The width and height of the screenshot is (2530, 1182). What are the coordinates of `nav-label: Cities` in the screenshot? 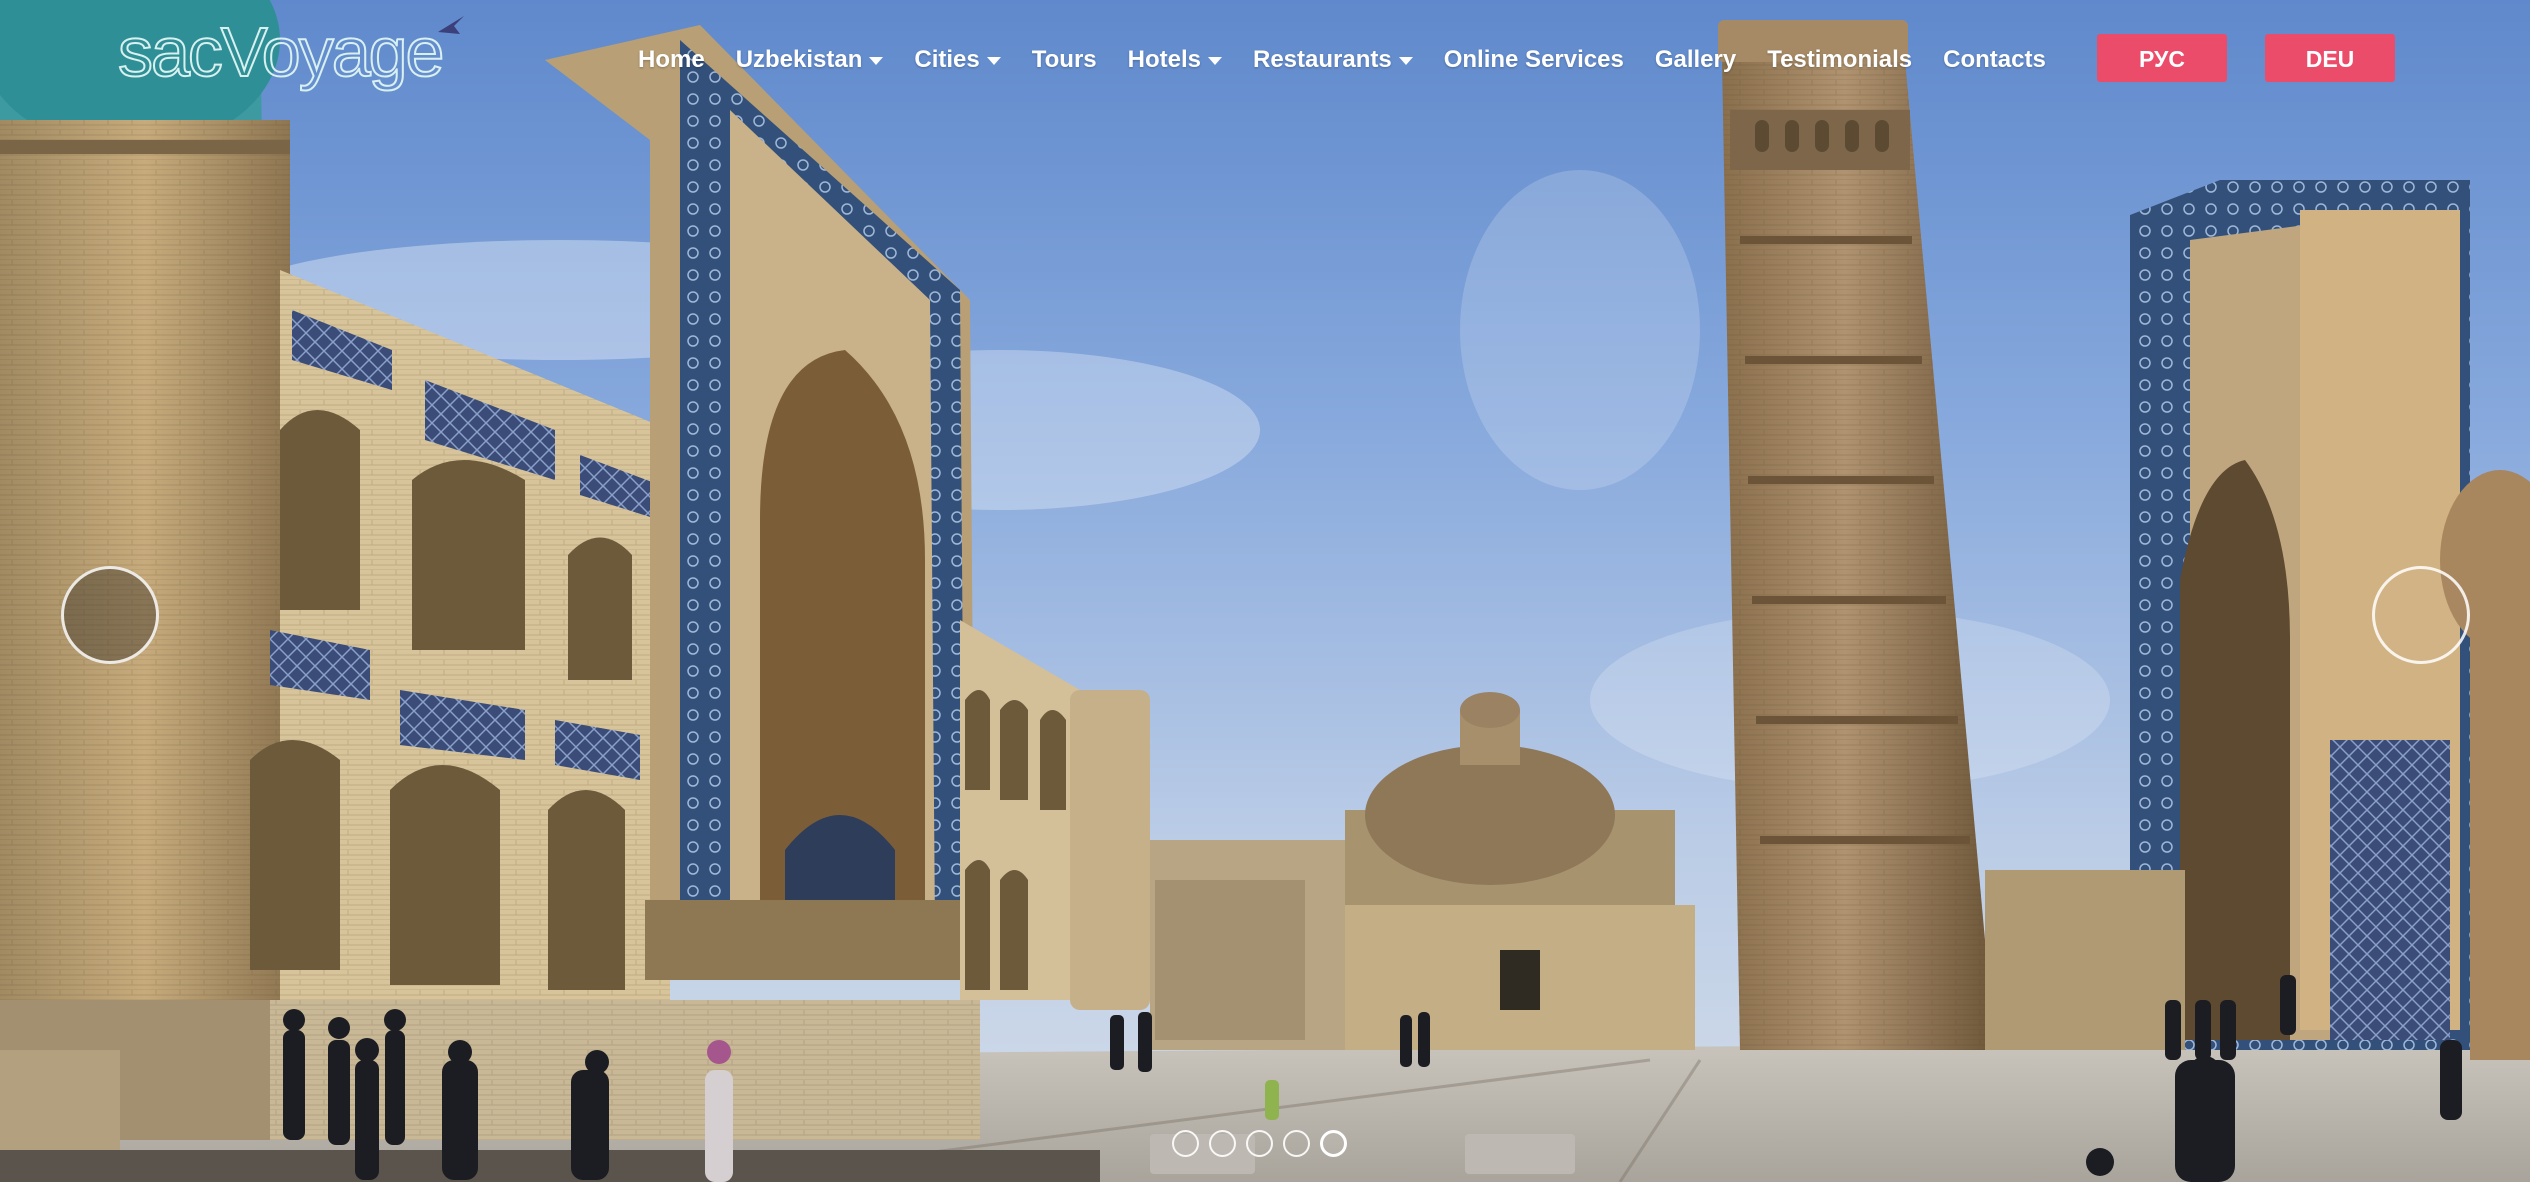 It's located at (947, 59).